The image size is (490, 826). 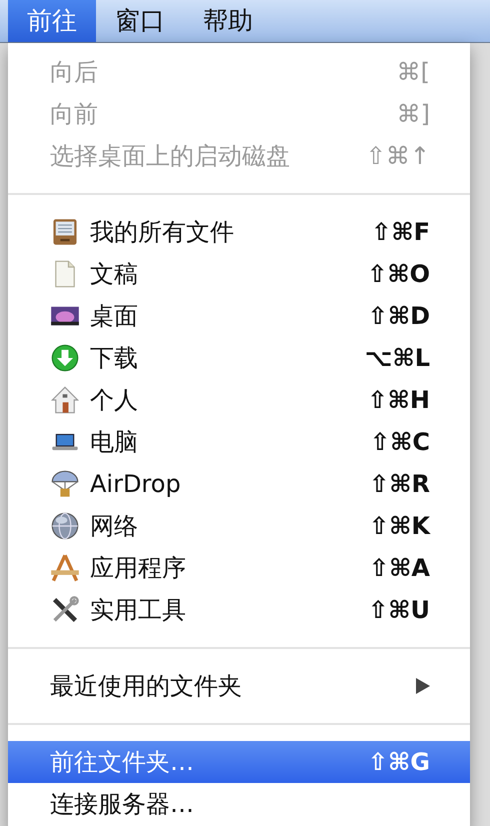 What do you see at coordinates (239, 358) in the screenshot?
I see `menu-item: 下载 ⌥⌘L` at bounding box center [239, 358].